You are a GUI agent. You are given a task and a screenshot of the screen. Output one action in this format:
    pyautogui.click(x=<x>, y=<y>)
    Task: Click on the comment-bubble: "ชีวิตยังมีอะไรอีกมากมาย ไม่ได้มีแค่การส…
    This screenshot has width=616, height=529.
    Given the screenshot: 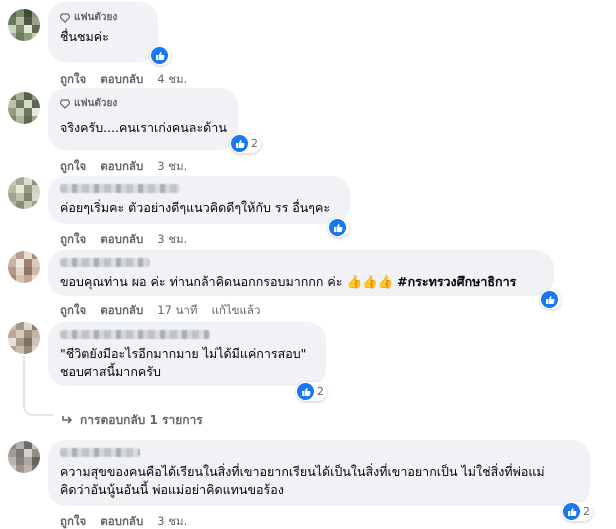 What is the action you would take?
    pyautogui.click(x=187, y=354)
    